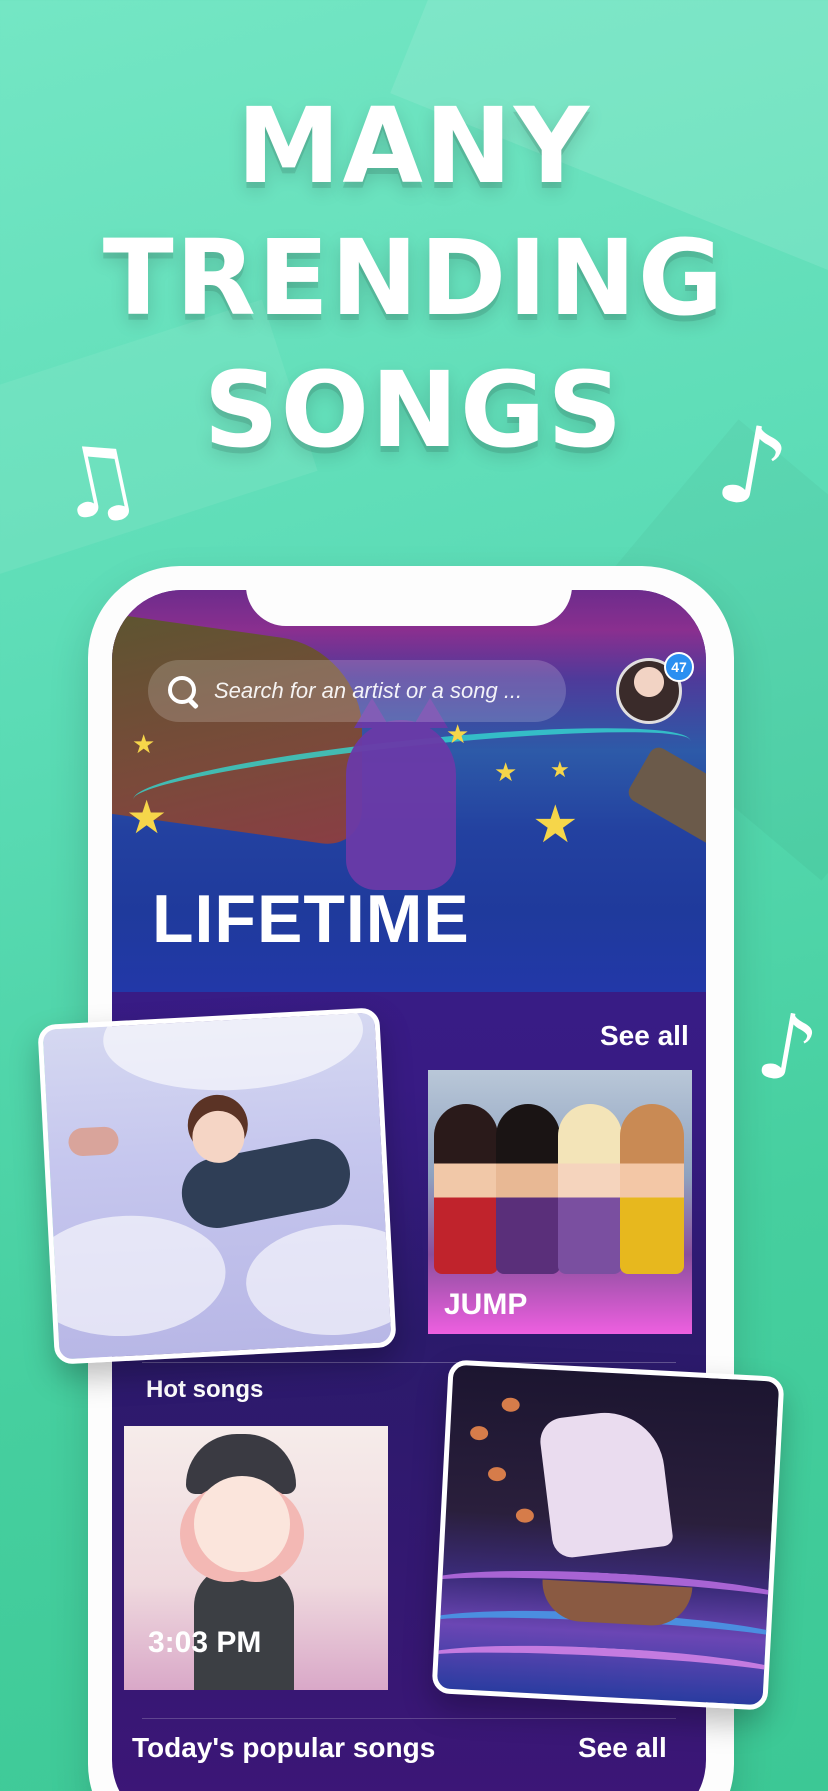 The width and height of the screenshot is (828, 1791). Describe the element at coordinates (217, 1186) in the screenshot. I see `floating-song-card-snow` at that location.